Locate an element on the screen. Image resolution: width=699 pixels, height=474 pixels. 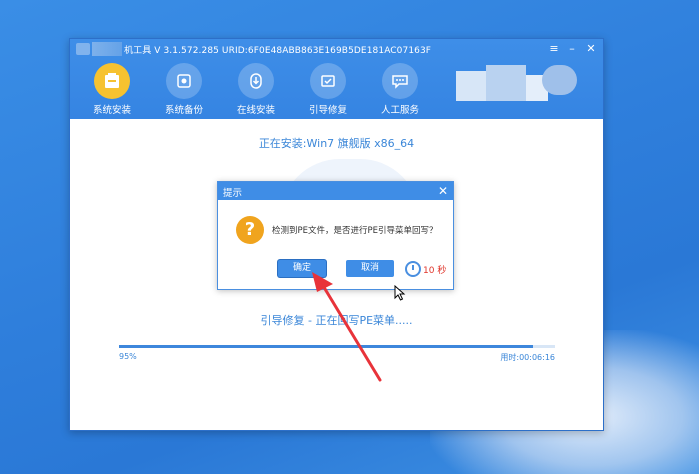
install-icon is located at coordinates (112, 81).